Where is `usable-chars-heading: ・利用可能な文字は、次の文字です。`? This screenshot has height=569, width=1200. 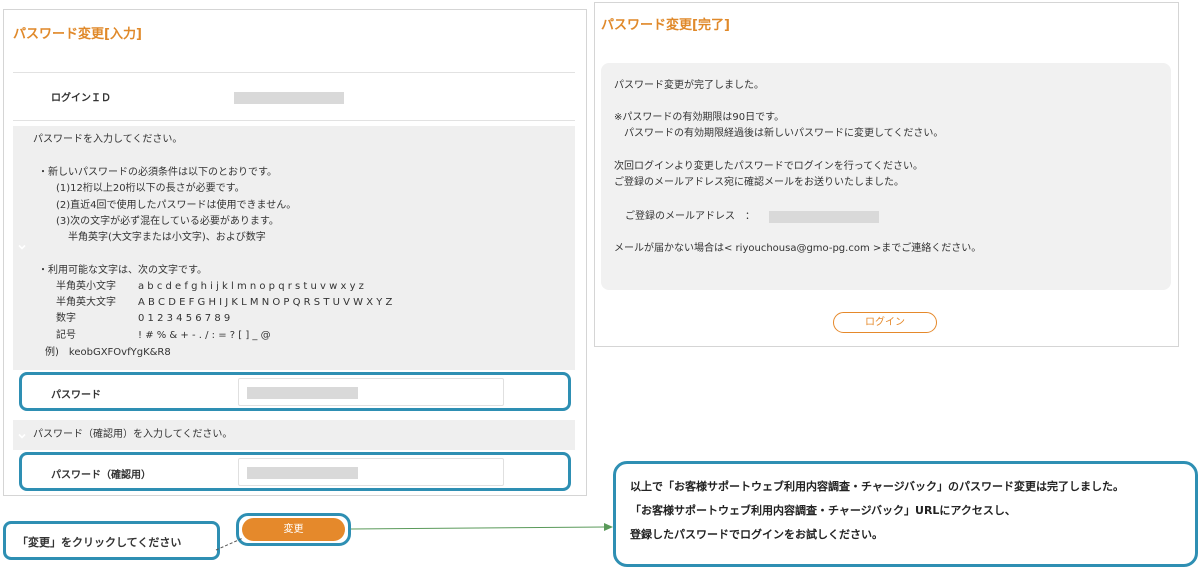
usable-chars-heading: ・利用可能な文字は、次の文字です。 is located at coordinates (122, 270).